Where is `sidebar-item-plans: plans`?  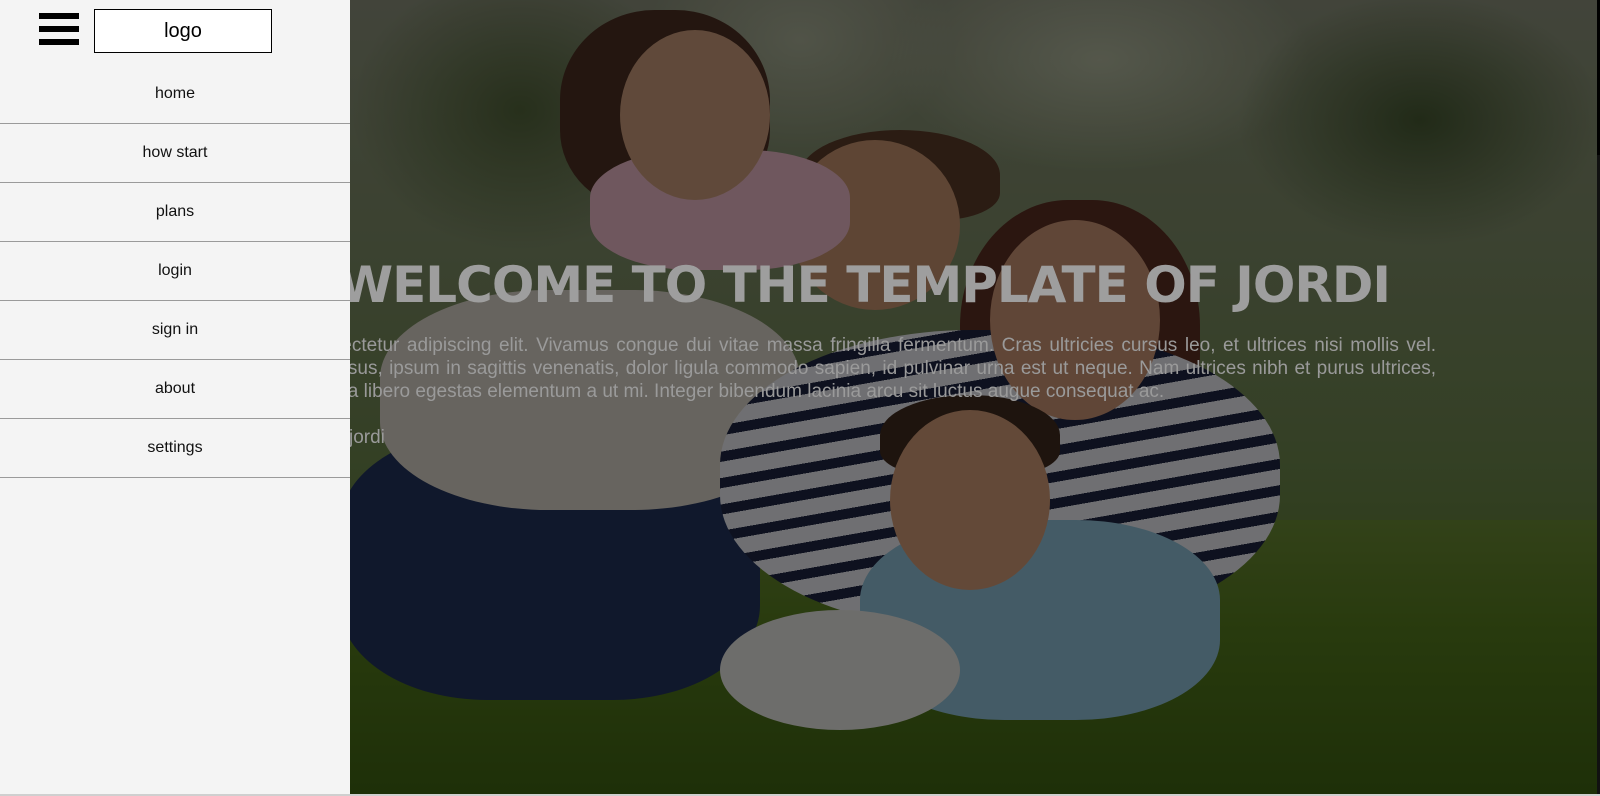
sidebar-item-plans: plans is located at coordinates (175, 212).